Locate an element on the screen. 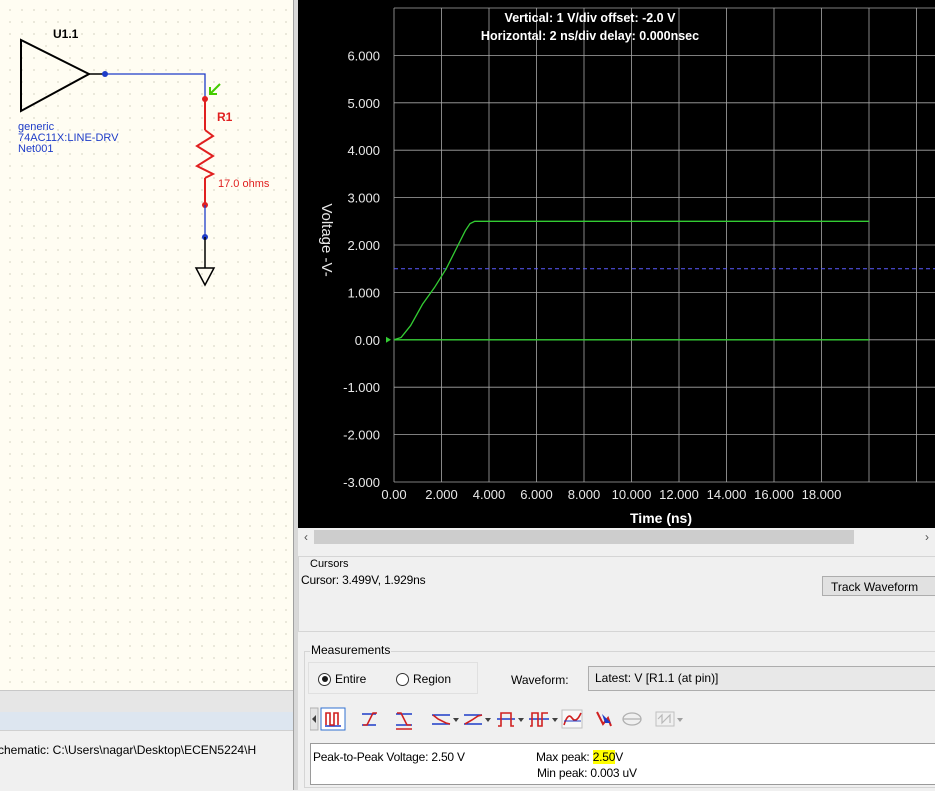 This screenshot has height=791, width=935. buffer-symbol is located at coordinates (56, 75).